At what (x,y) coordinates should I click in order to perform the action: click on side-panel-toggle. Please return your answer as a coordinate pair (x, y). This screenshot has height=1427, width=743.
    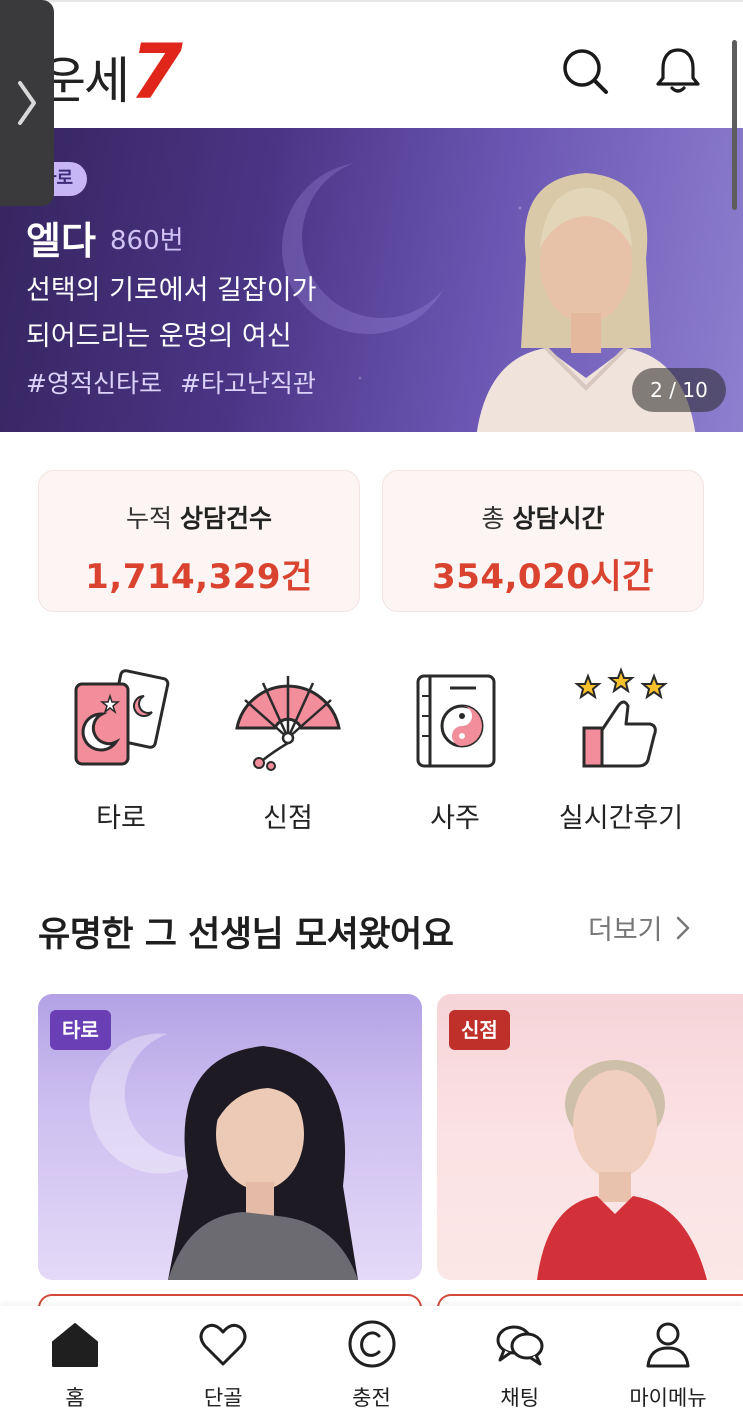
    Looking at the image, I should click on (27, 103).